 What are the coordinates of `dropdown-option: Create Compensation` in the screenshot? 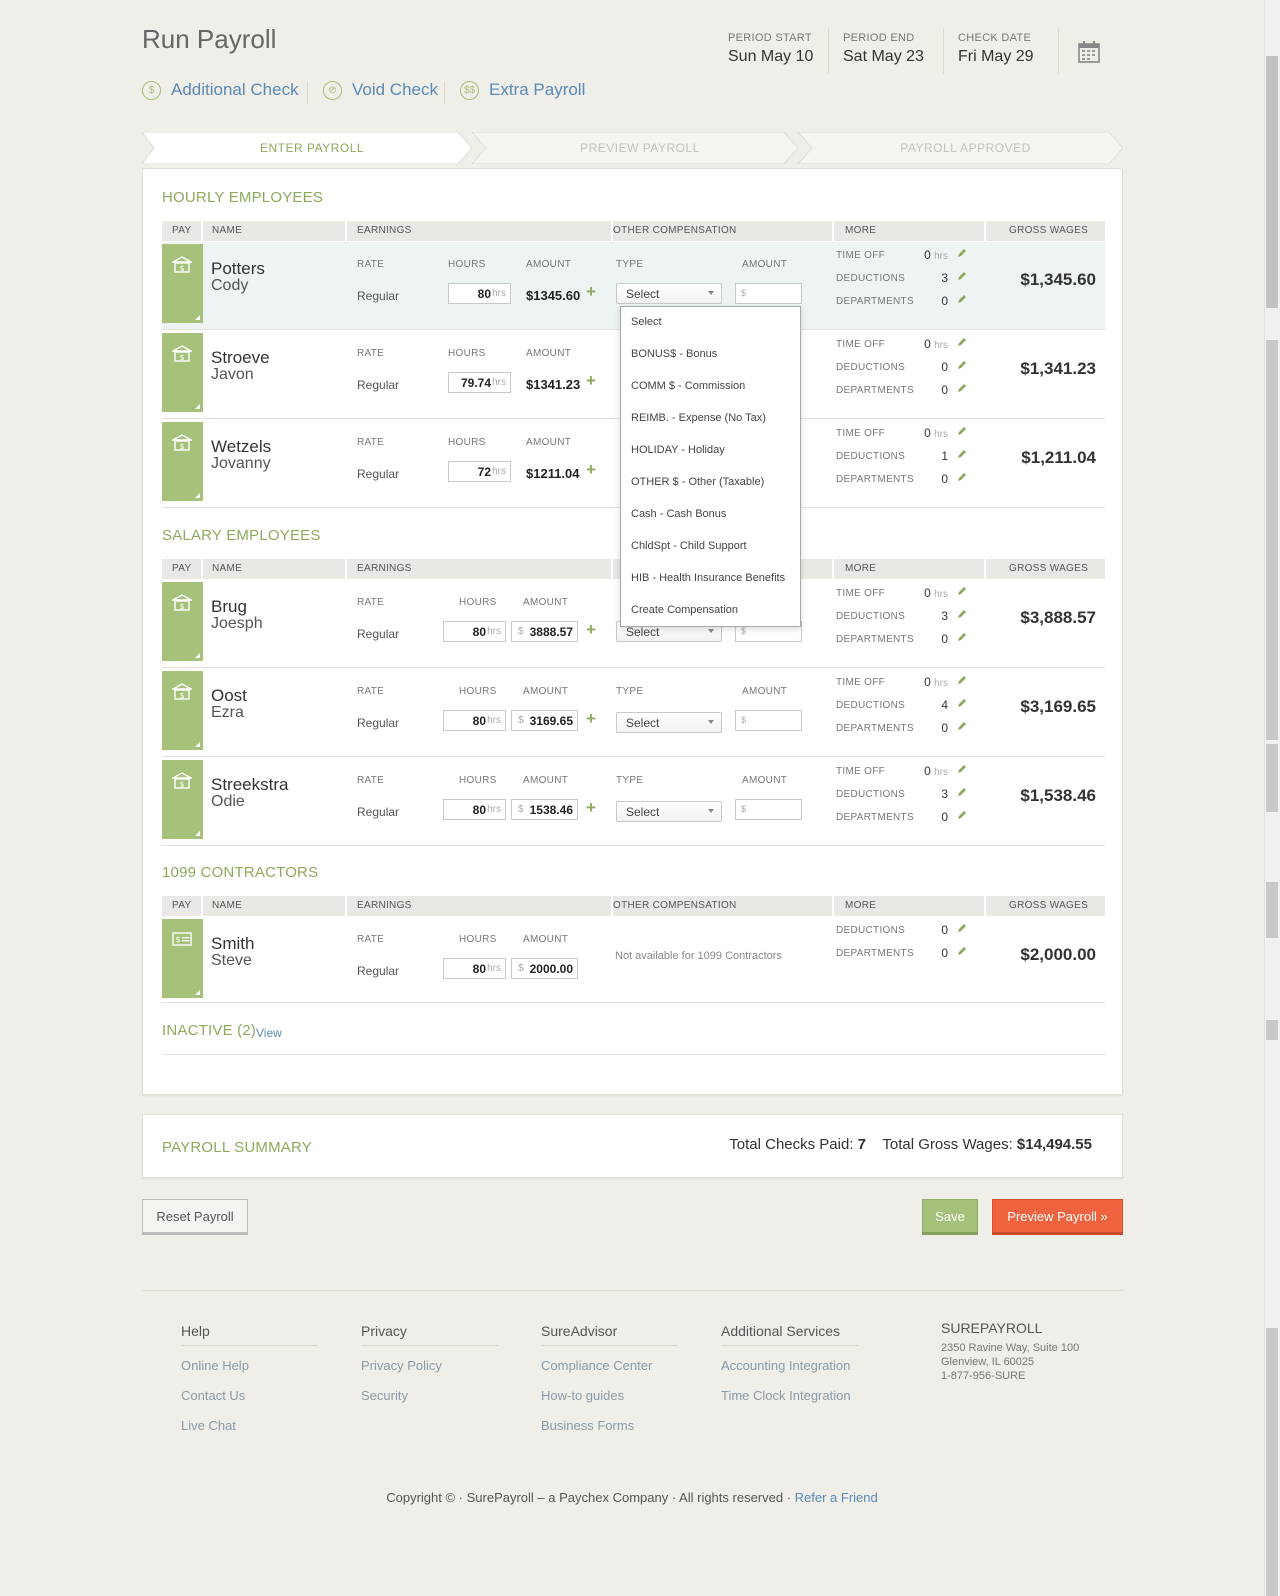 It's located at (684, 610).